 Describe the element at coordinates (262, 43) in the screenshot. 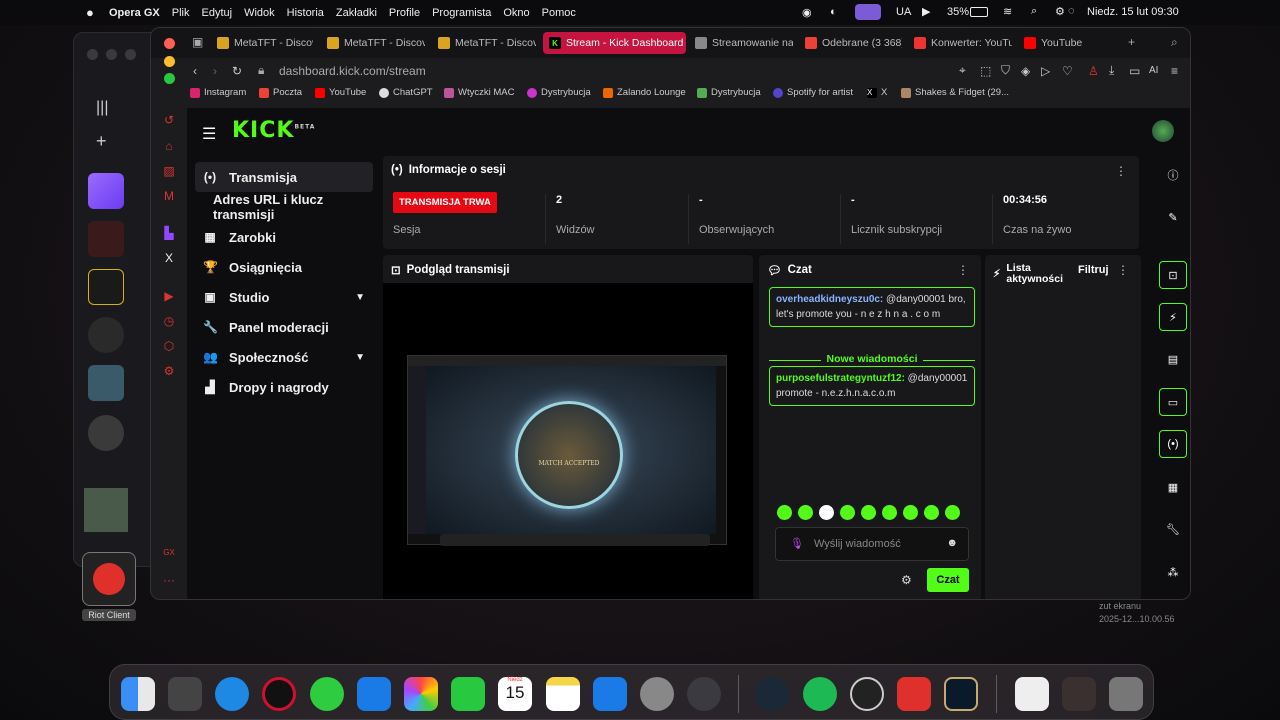

I see `tab-metatft-1: MetaTFT - Discov` at that location.